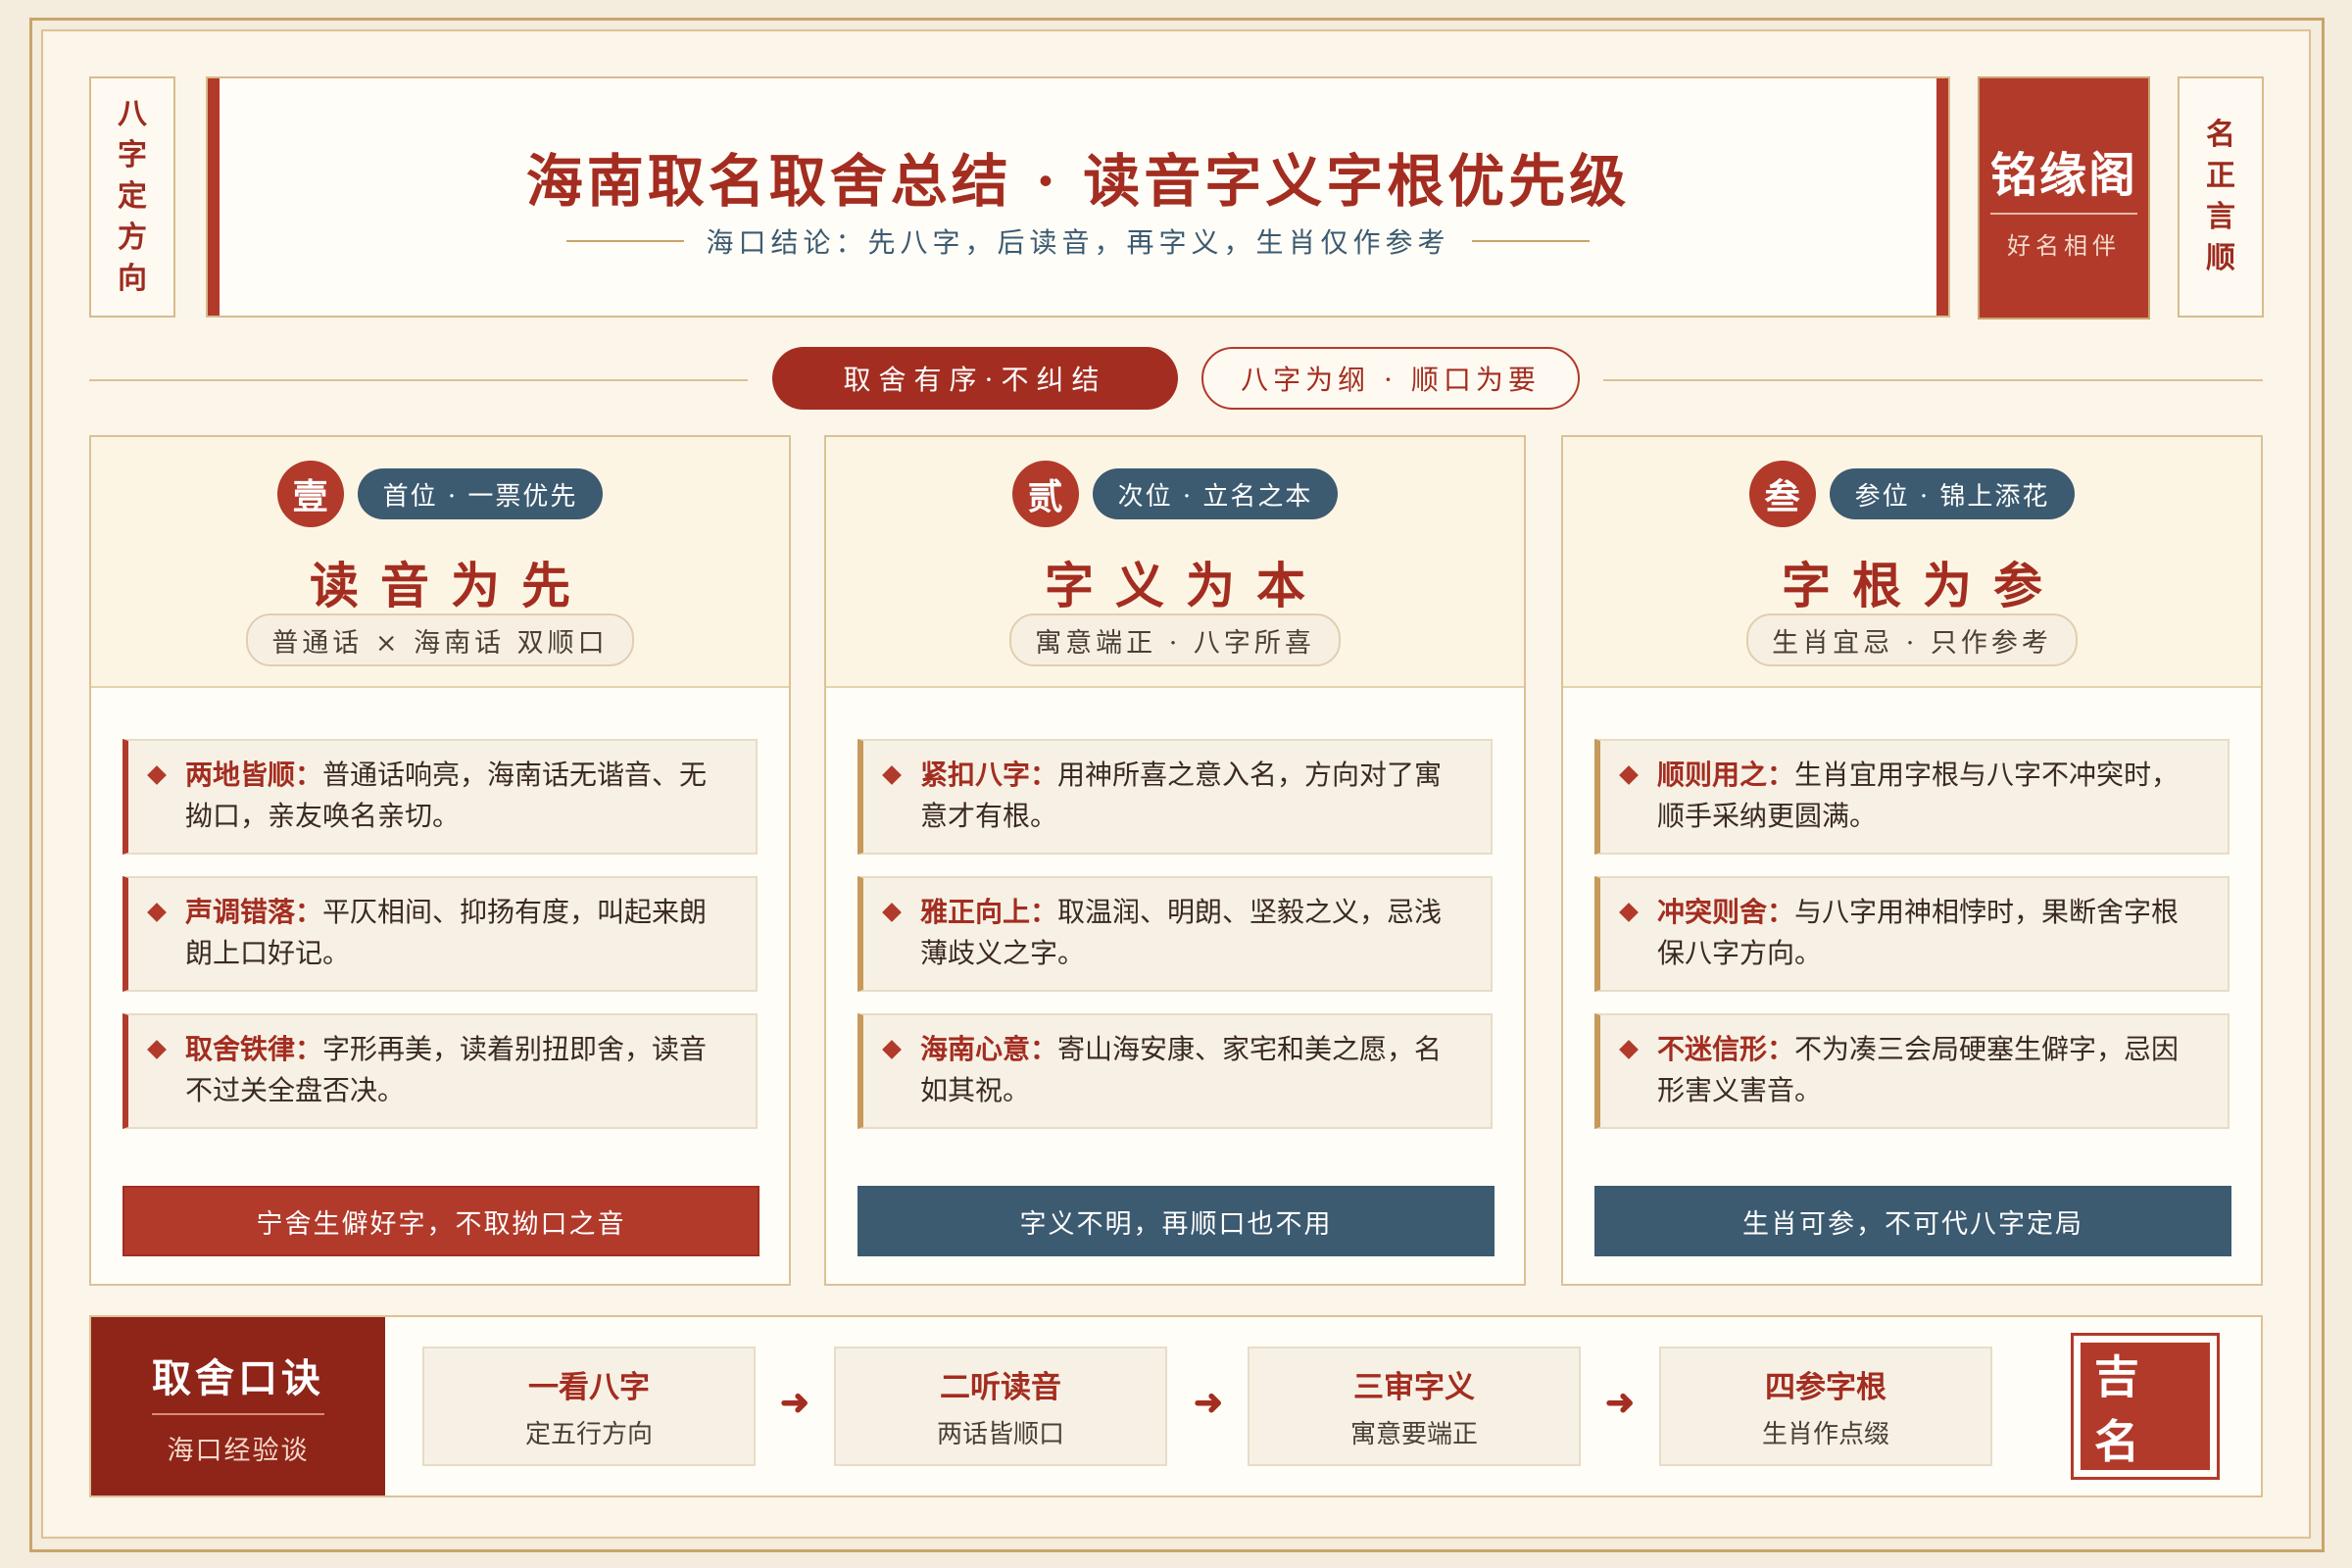 The width and height of the screenshot is (2352, 1568). I want to click on card-title: 读音为先, so click(451, 585).